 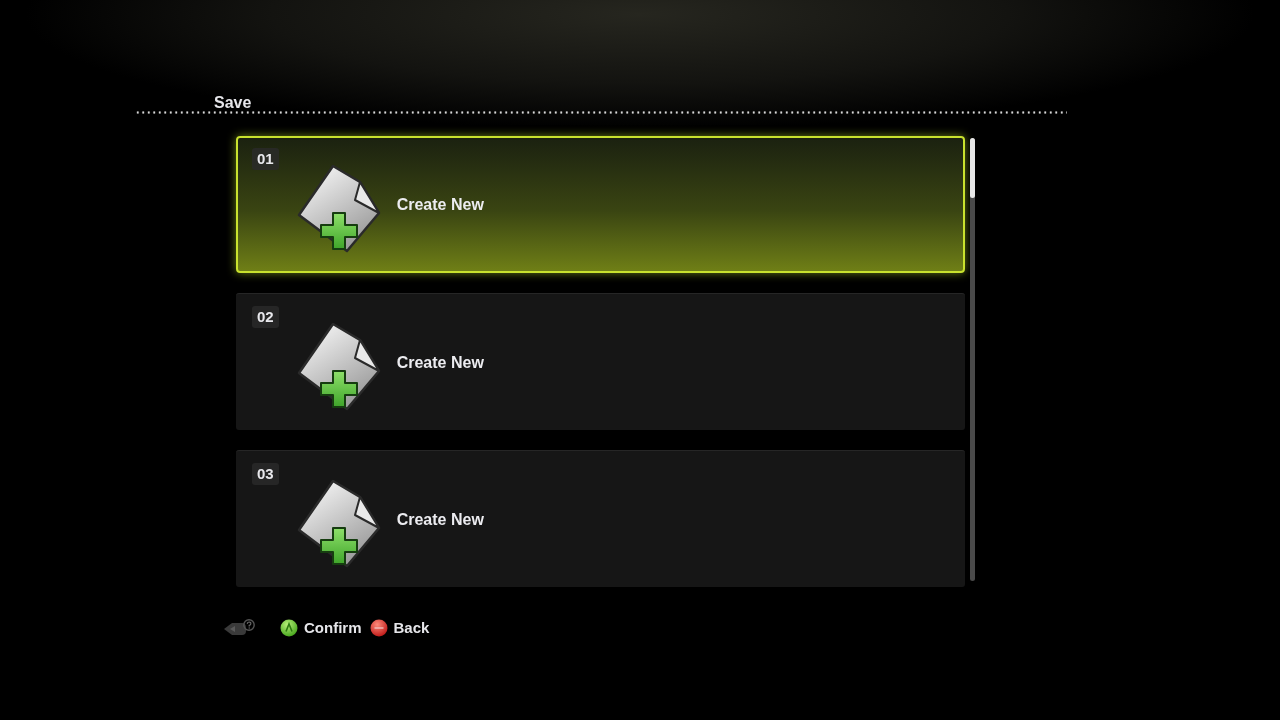 I want to click on slot-number: 01, so click(x=265, y=159).